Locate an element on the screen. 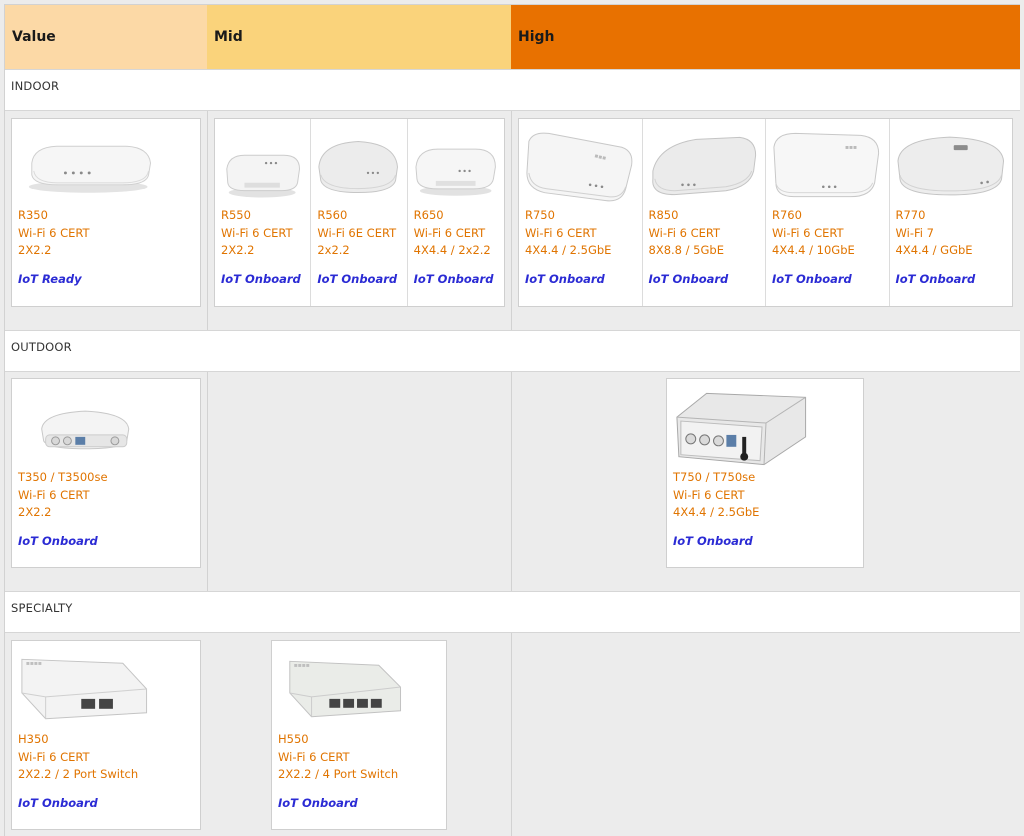  section-outdoor: OUTDOOR is located at coordinates (512, 351).